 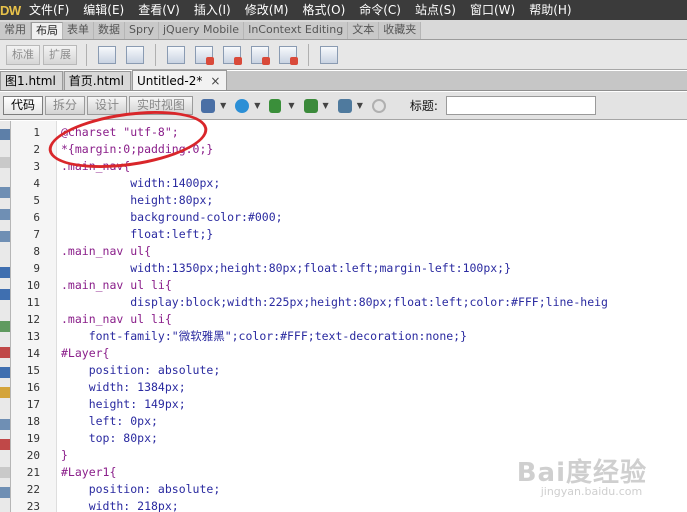 I want to click on line-number: 3, so click(x=36, y=166).